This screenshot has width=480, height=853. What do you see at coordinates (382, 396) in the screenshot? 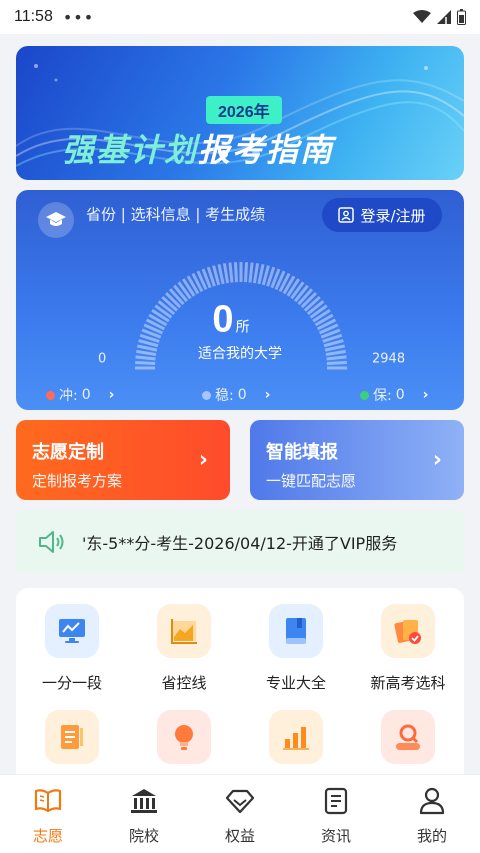
I see `bao-label: 保:` at bounding box center [382, 396].